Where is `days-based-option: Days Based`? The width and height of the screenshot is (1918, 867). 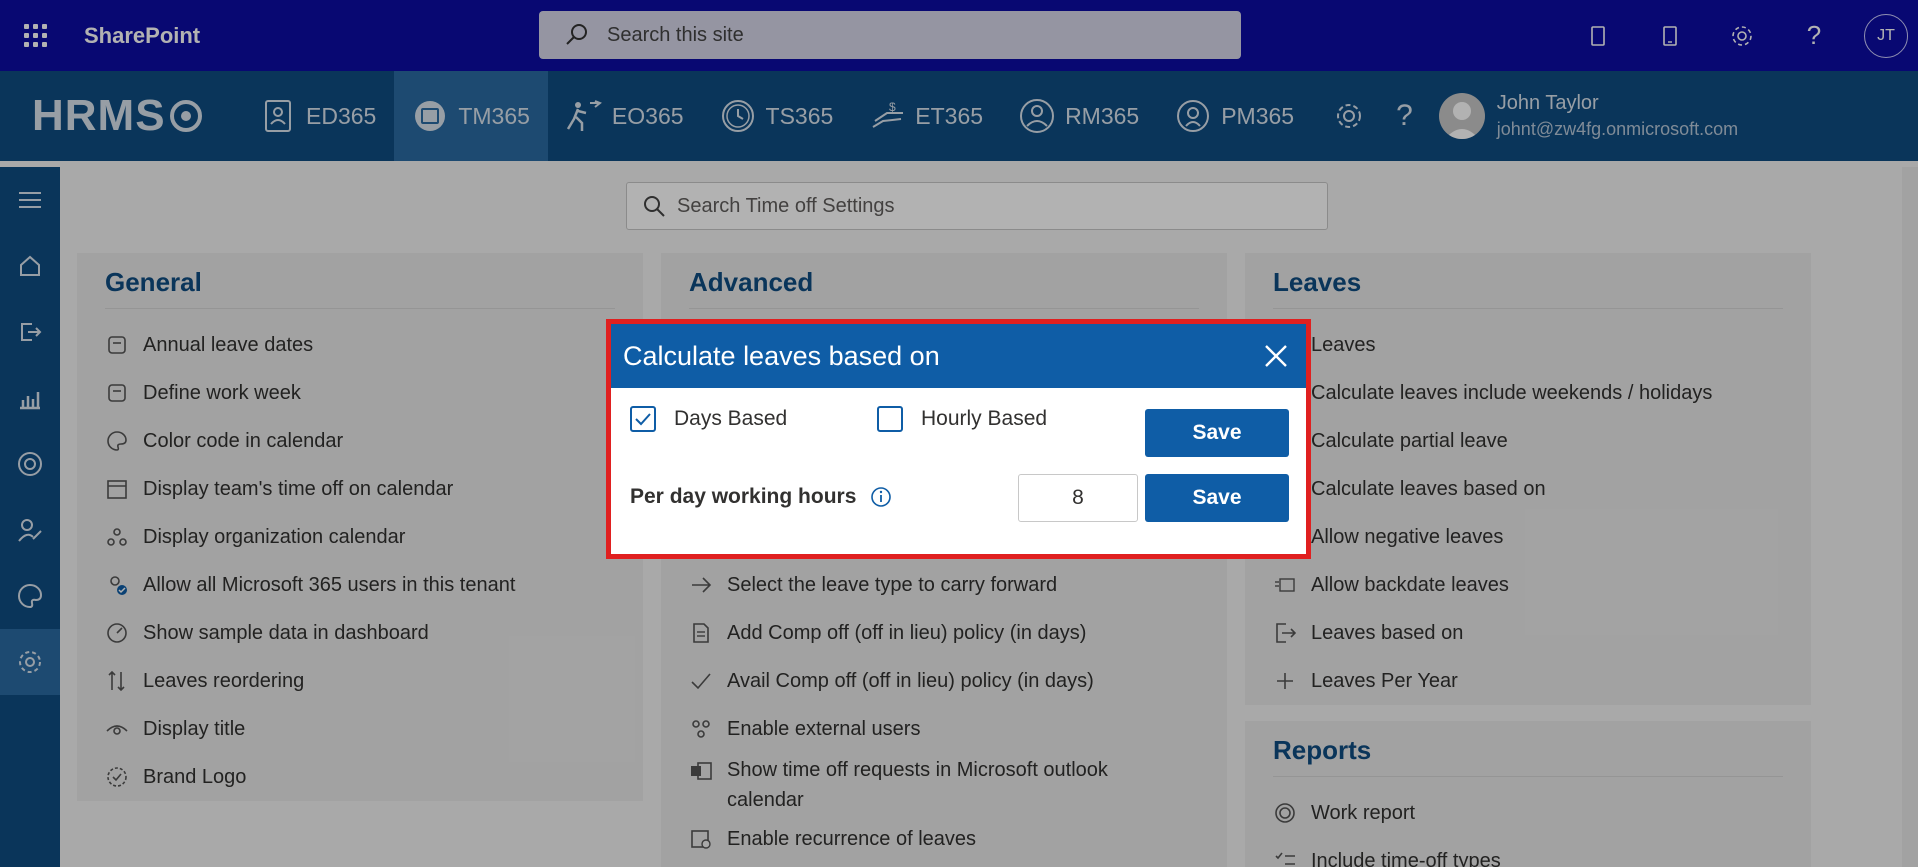 days-based-option: Days Based is located at coordinates (708, 419).